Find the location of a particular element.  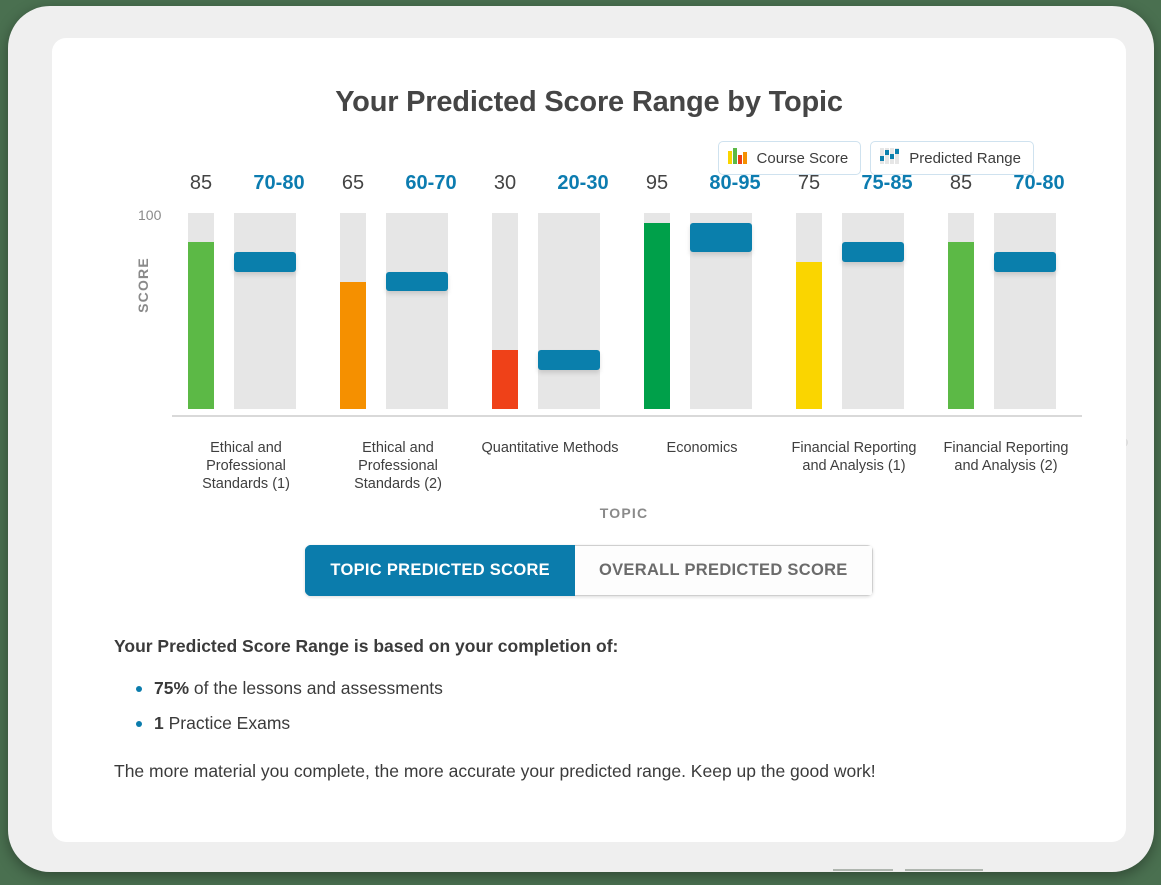

legend-predicted-range: Predicted Range is located at coordinates (952, 158).